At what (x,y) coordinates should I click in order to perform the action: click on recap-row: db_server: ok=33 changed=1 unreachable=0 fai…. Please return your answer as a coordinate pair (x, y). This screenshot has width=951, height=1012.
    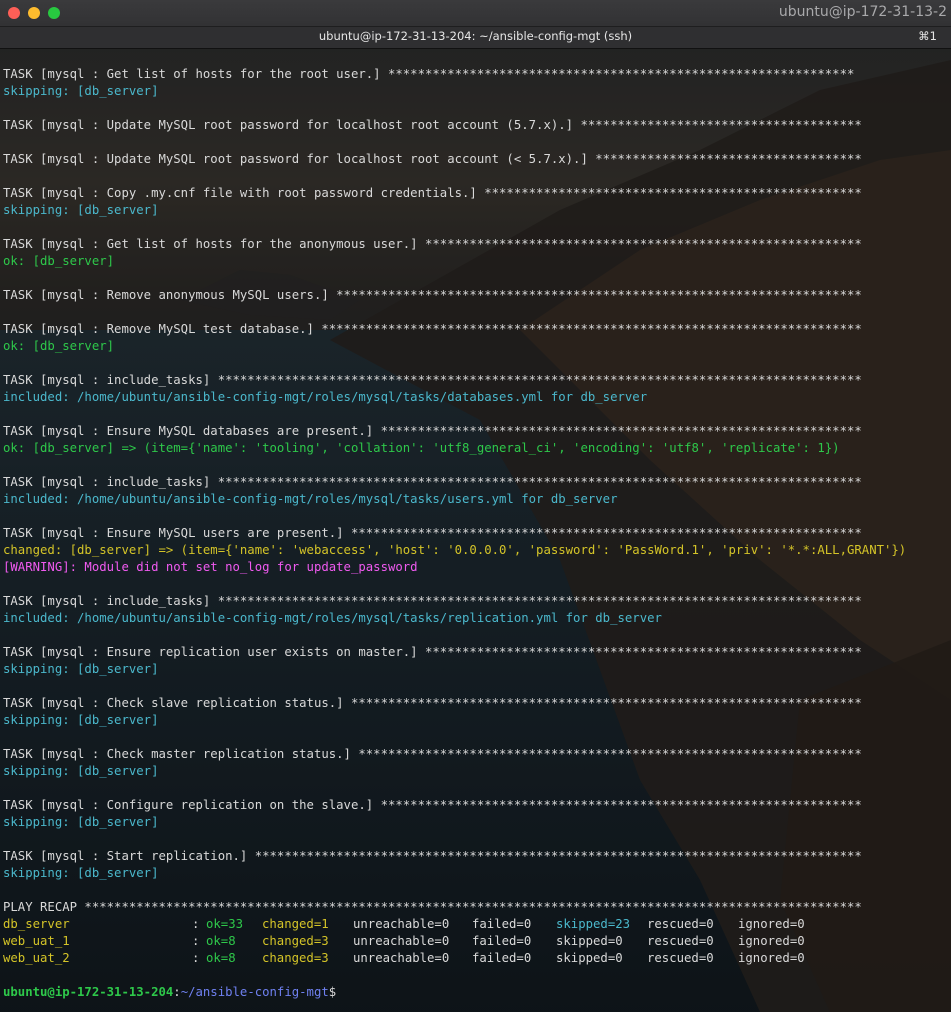
    Looking at the image, I should click on (477, 924).